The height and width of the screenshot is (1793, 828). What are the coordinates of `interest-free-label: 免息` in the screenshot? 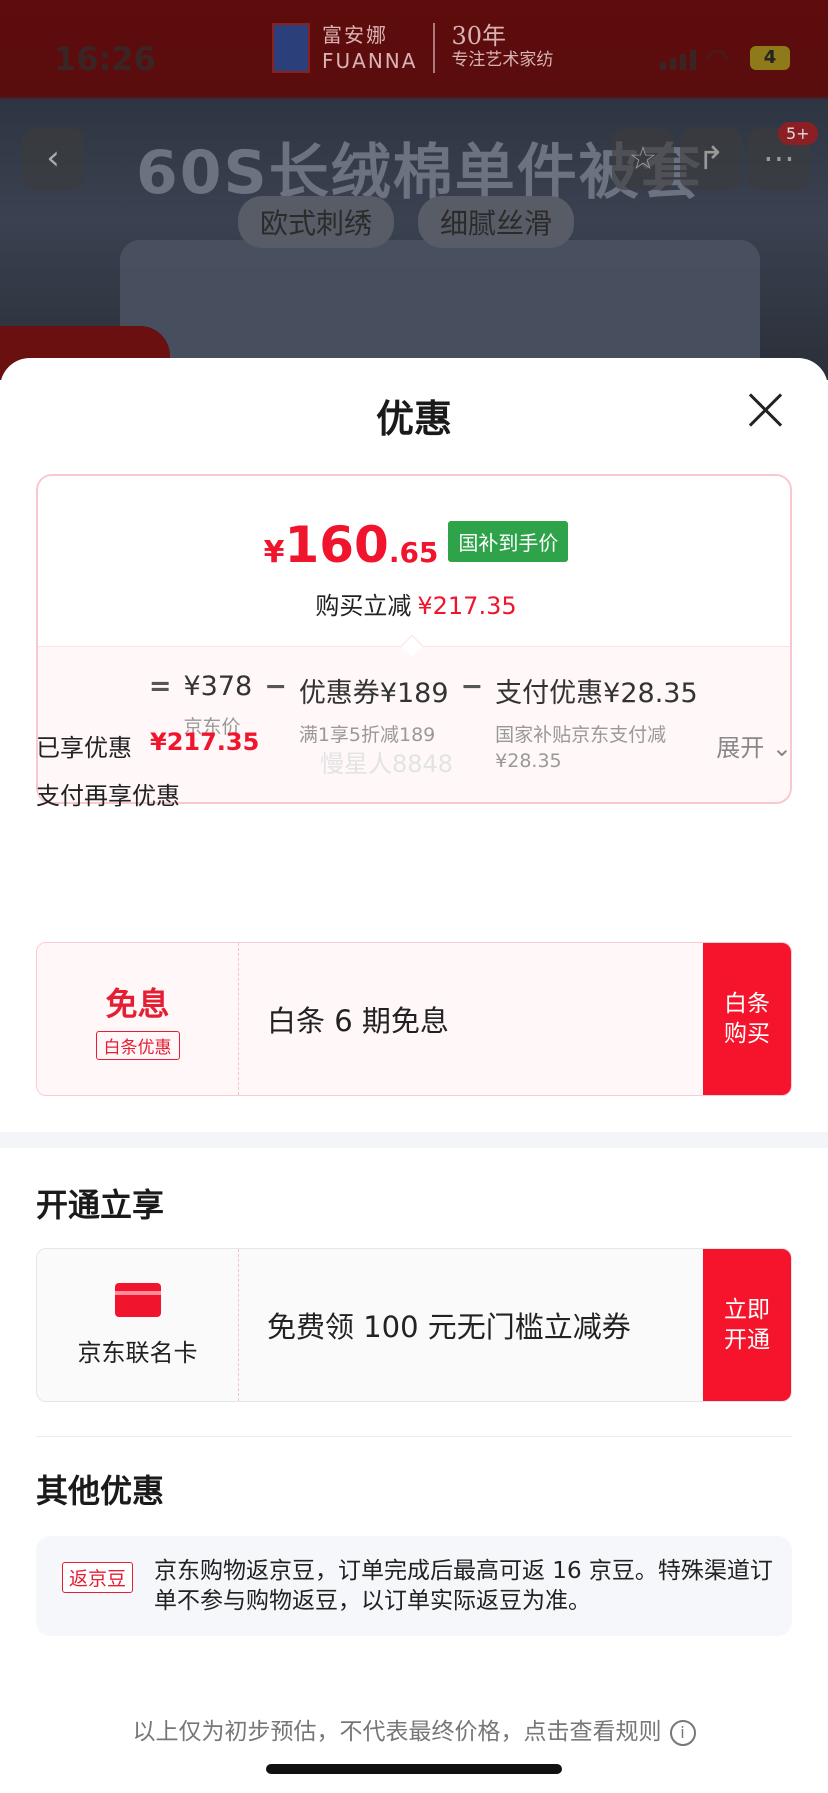 It's located at (137, 1003).